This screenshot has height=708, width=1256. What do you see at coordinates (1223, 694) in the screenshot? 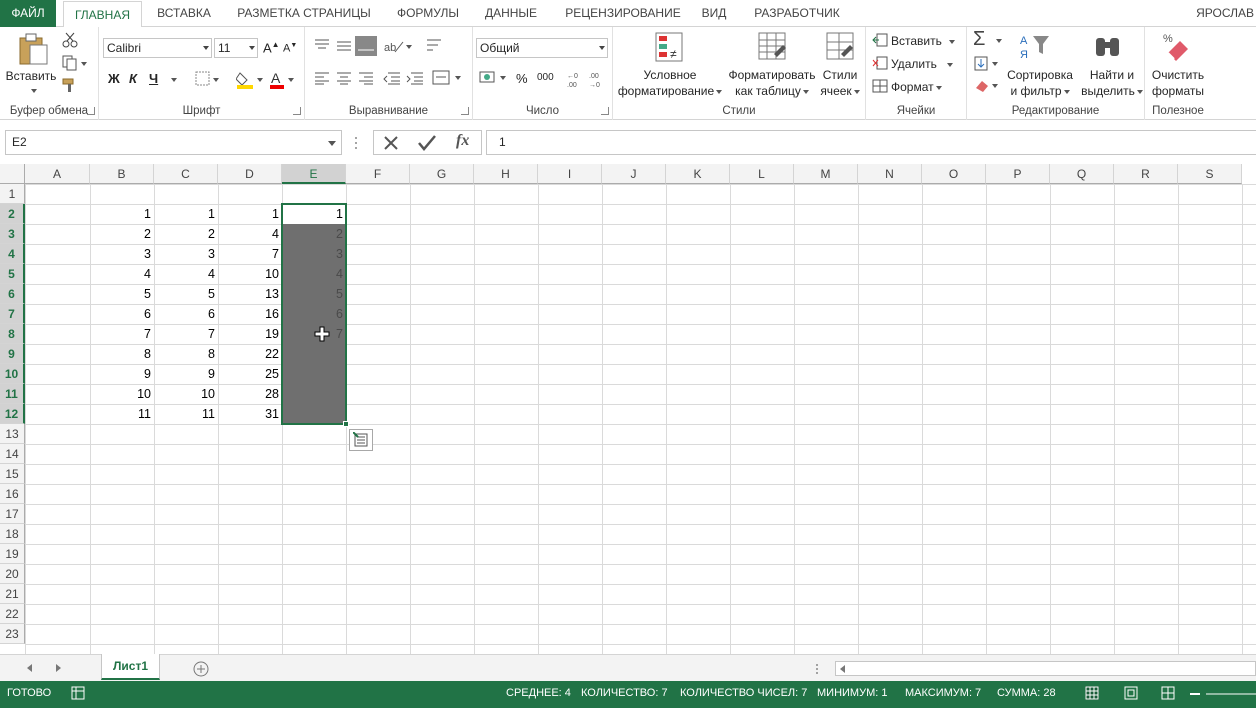
I see `zoom-slider` at bounding box center [1223, 694].